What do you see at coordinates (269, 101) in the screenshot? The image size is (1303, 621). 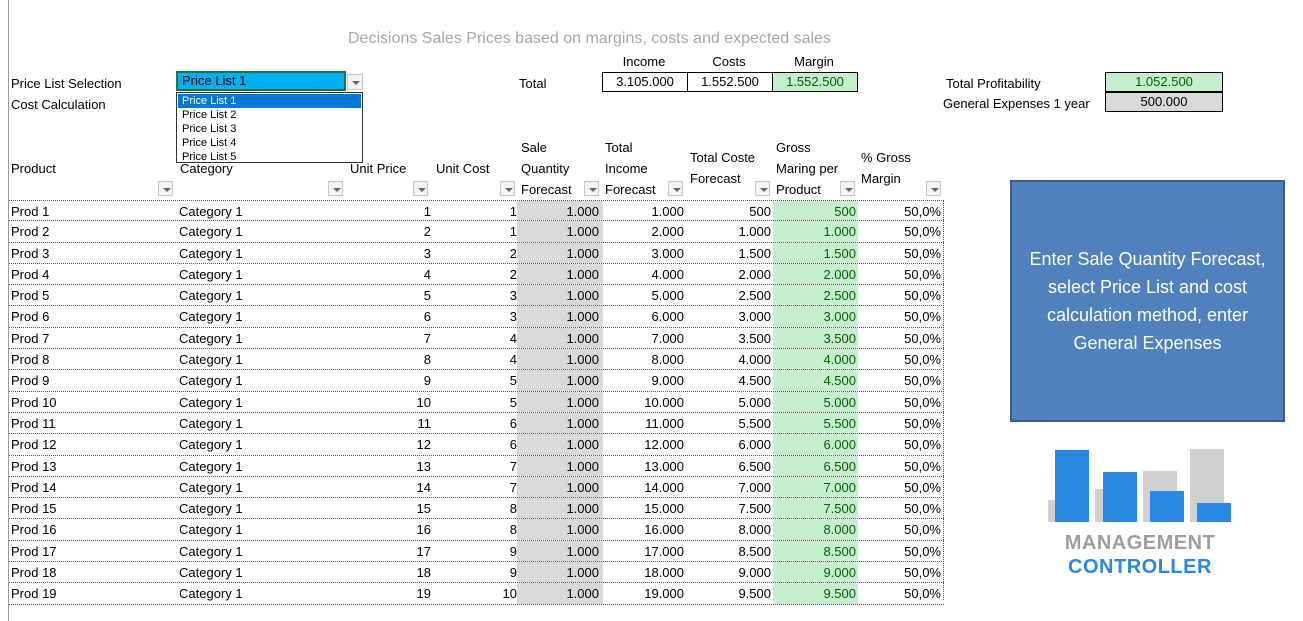 I see `price-list-option: Price List 1` at bounding box center [269, 101].